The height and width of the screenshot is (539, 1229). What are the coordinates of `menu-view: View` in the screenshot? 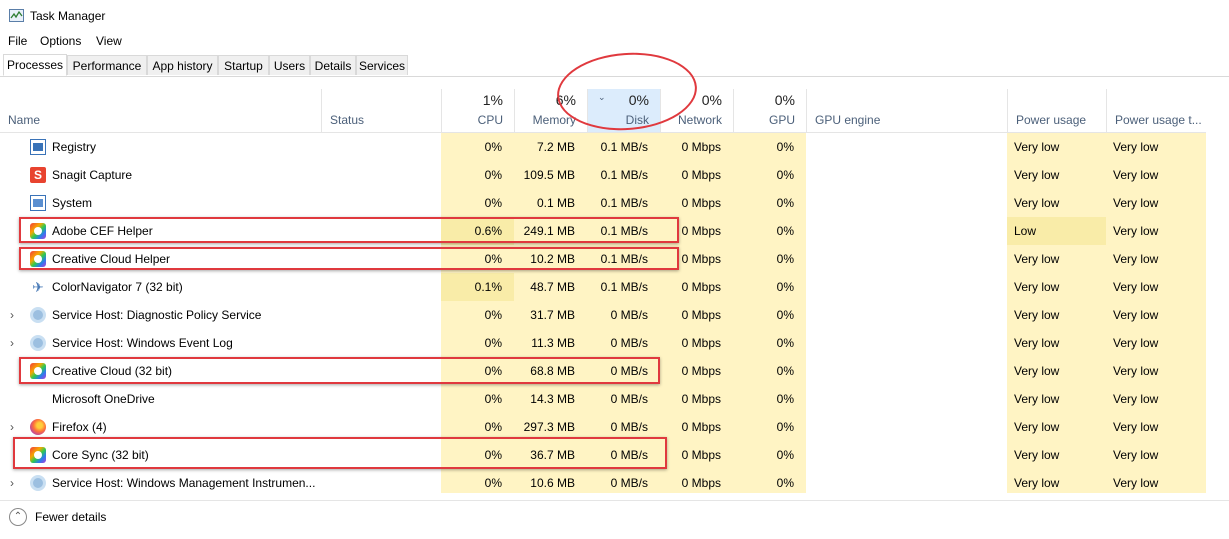 It's located at (109, 41).